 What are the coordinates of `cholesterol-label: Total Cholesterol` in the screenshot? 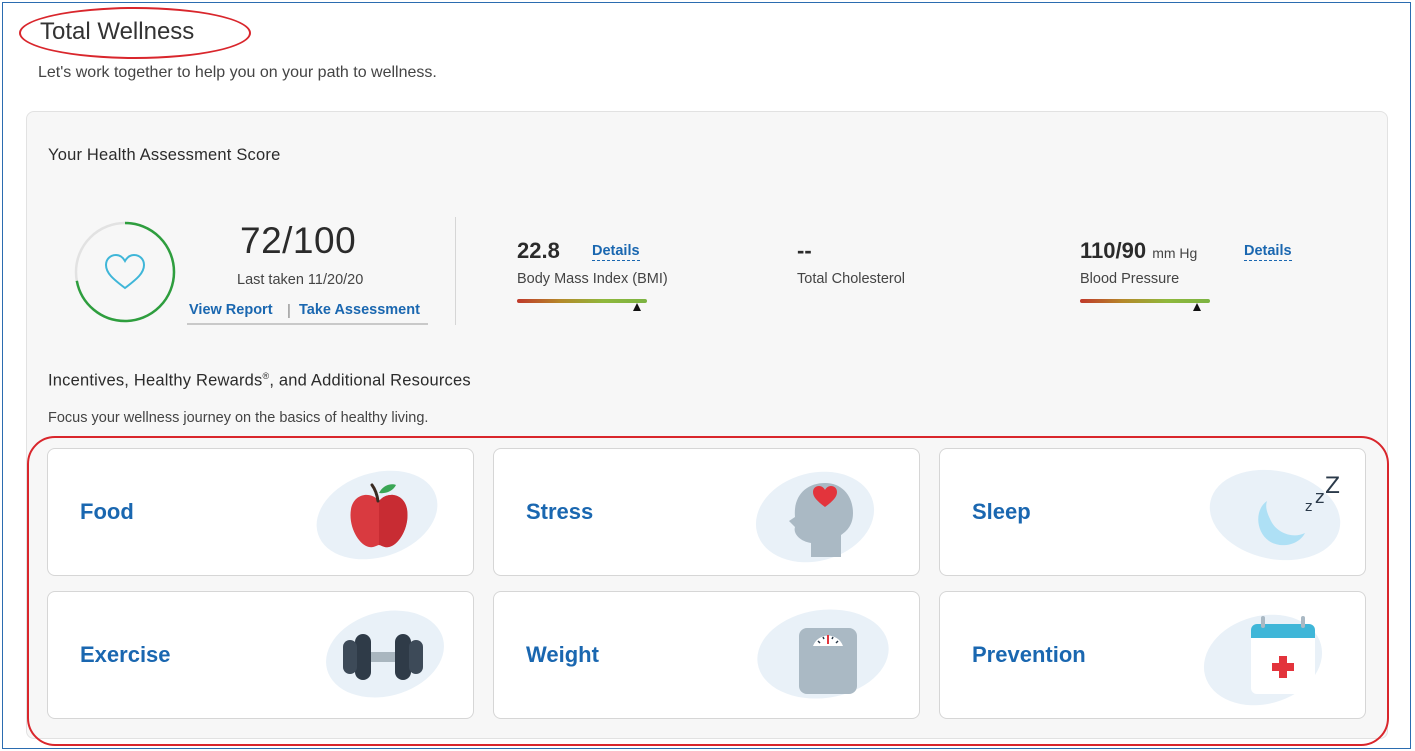 It's located at (851, 279).